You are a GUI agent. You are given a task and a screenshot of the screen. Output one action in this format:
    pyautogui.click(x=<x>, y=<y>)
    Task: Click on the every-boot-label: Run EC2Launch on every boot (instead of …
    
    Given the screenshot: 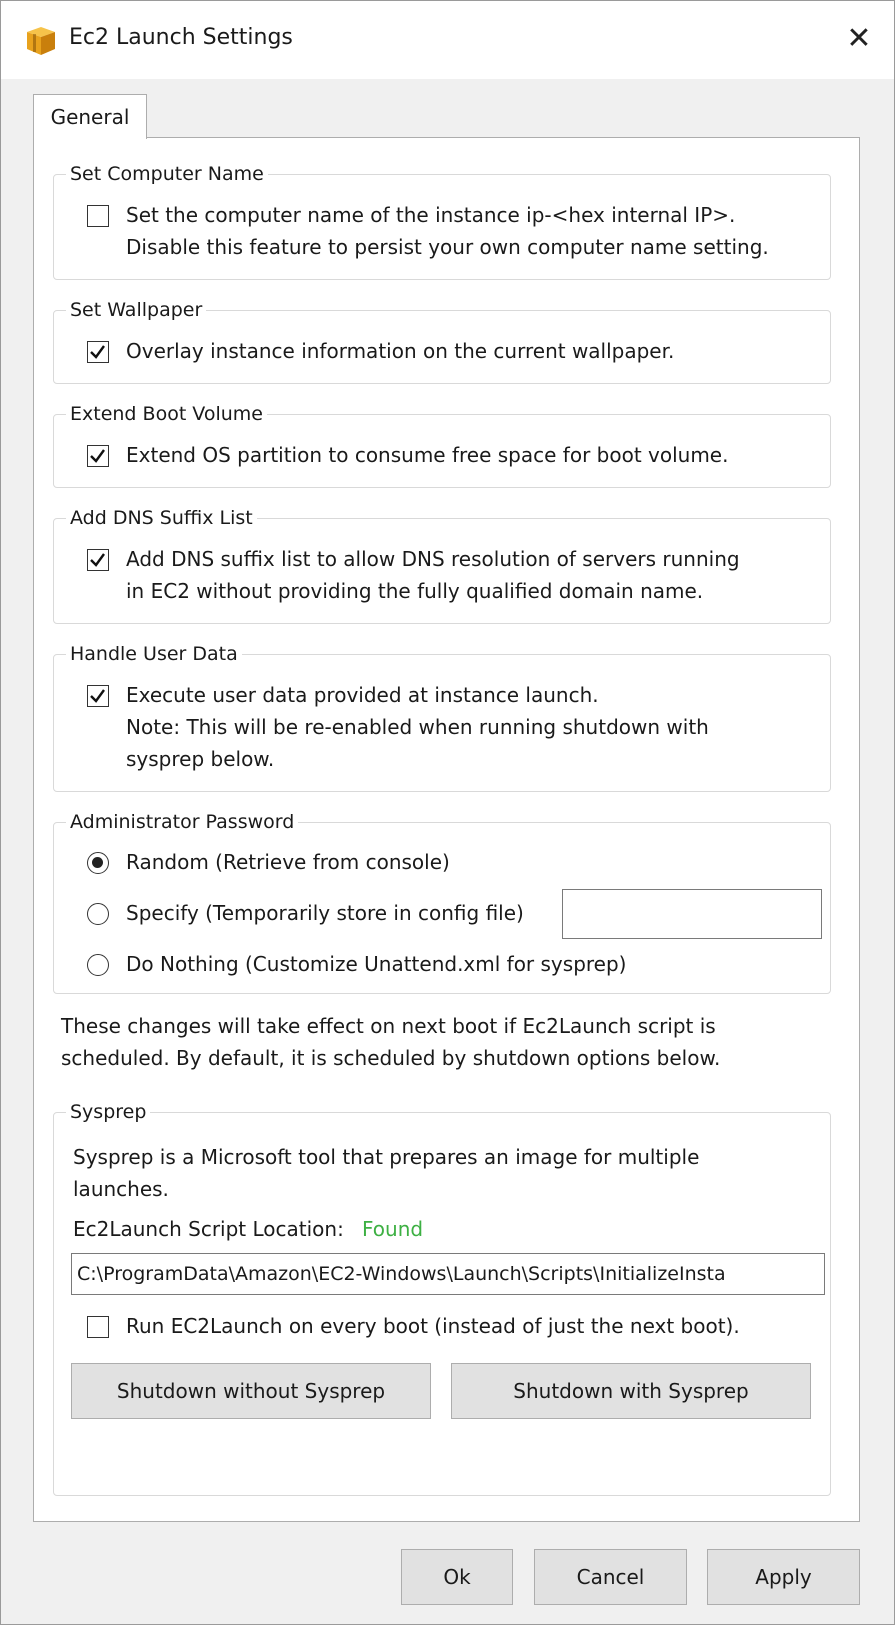 What is the action you would take?
    pyautogui.click(x=433, y=1326)
    